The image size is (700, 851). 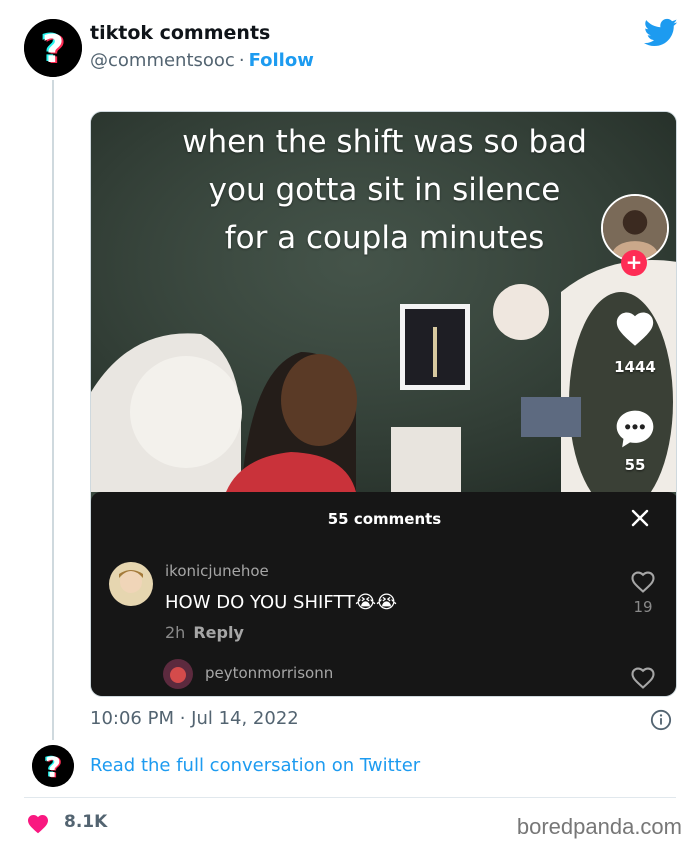 What do you see at coordinates (255, 765) in the screenshot?
I see `read-conversation-link: Read the full conversation on Twitter` at bounding box center [255, 765].